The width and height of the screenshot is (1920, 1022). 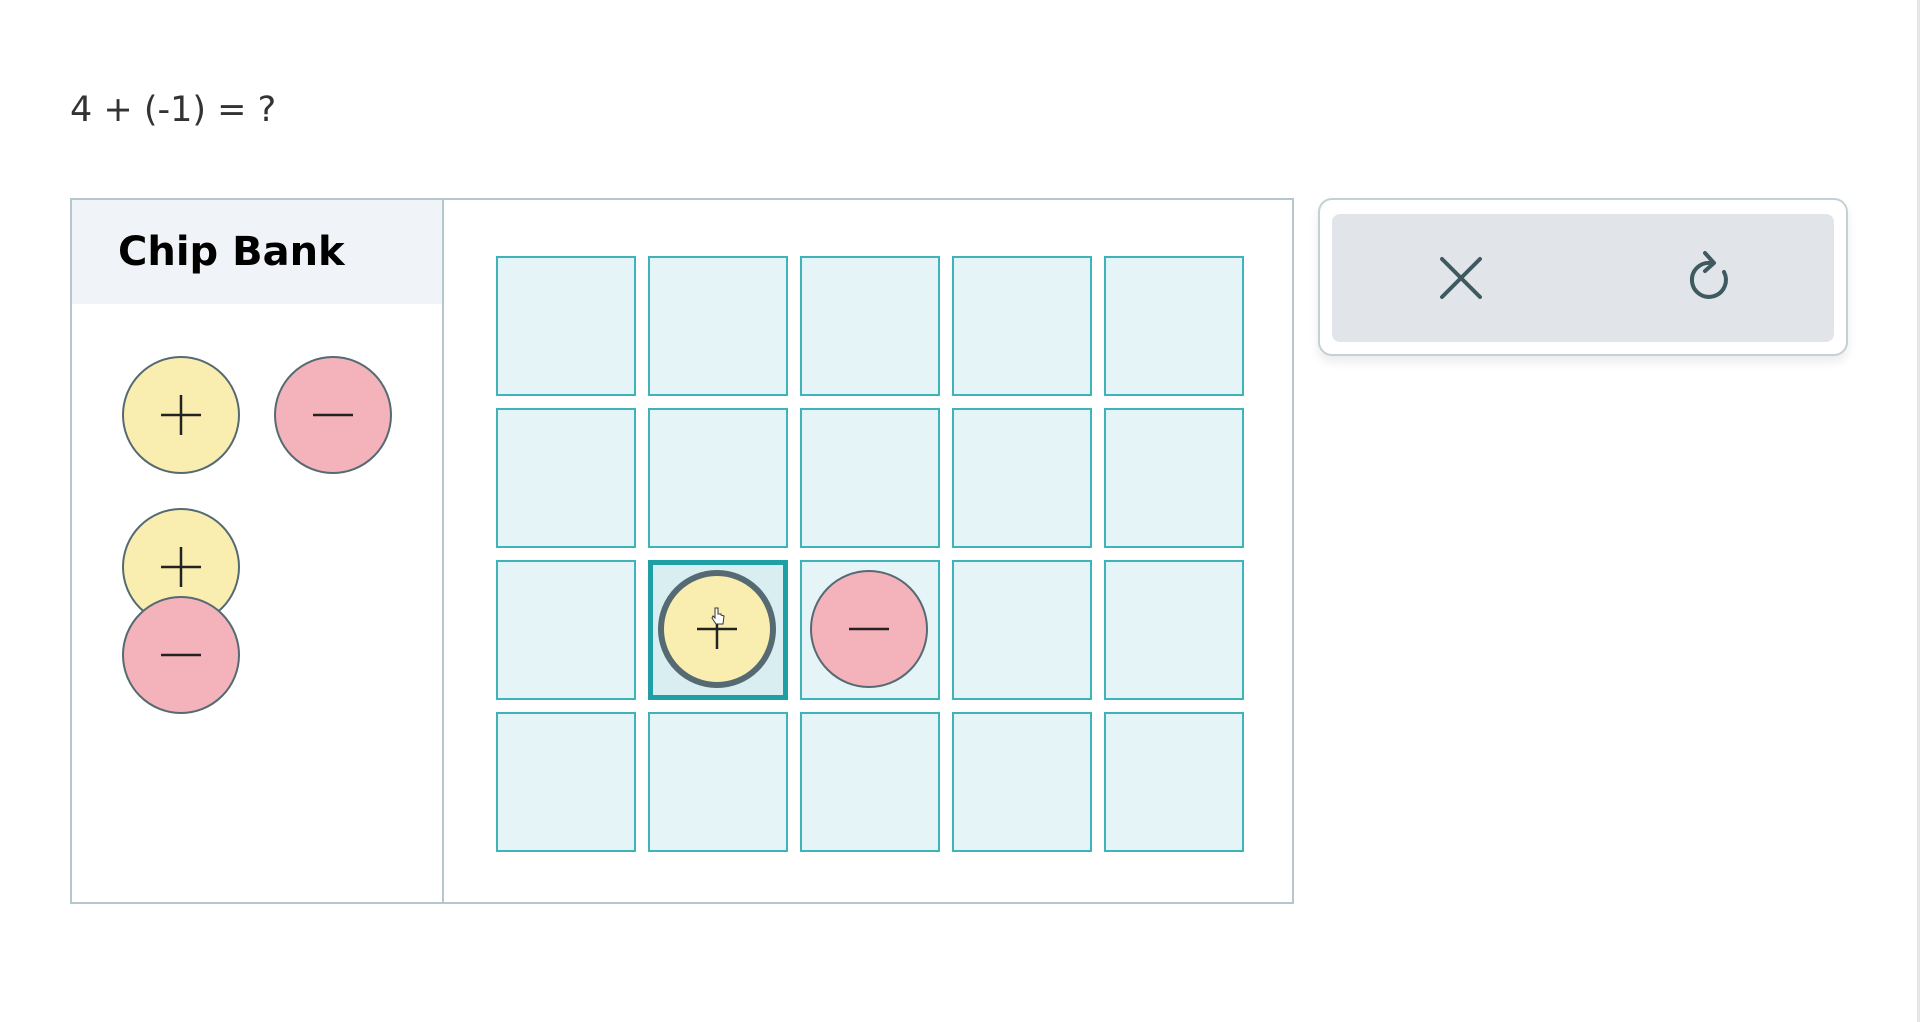 I want to click on clear-button, so click(x=1461, y=278).